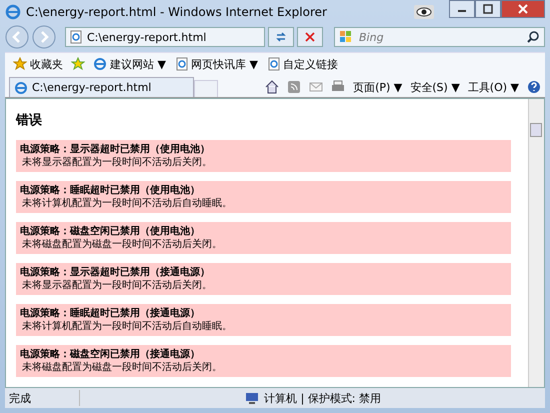 The height and width of the screenshot is (413, 550). I want to click on close-icon, so click(523, 9).